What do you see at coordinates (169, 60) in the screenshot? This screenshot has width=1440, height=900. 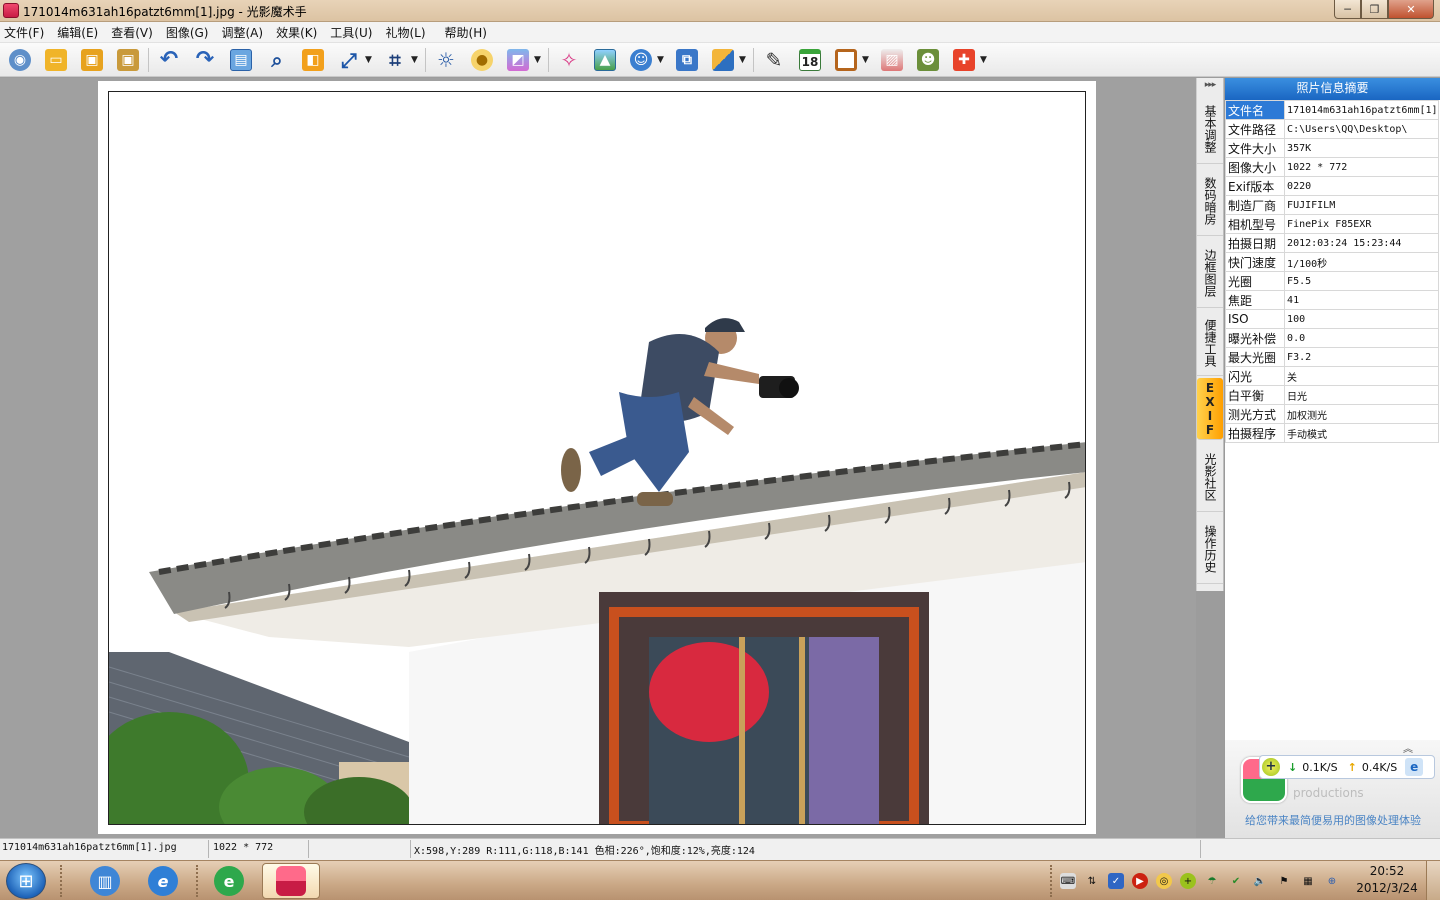 I see `undo-button: ↶` at bounding box center [169, 60].